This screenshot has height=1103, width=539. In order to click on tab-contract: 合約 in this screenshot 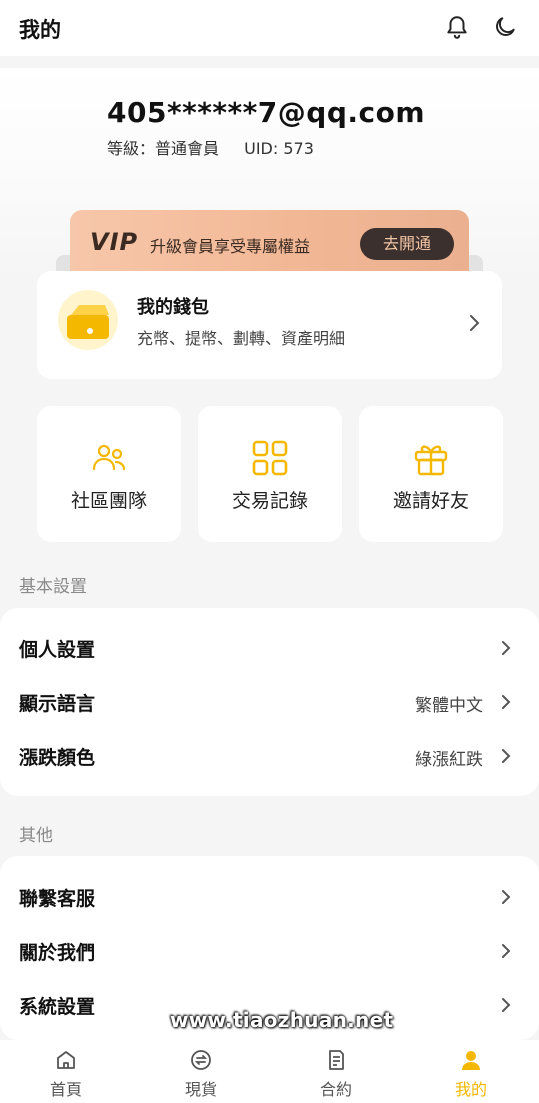, I will do `click(336, 1074)`.